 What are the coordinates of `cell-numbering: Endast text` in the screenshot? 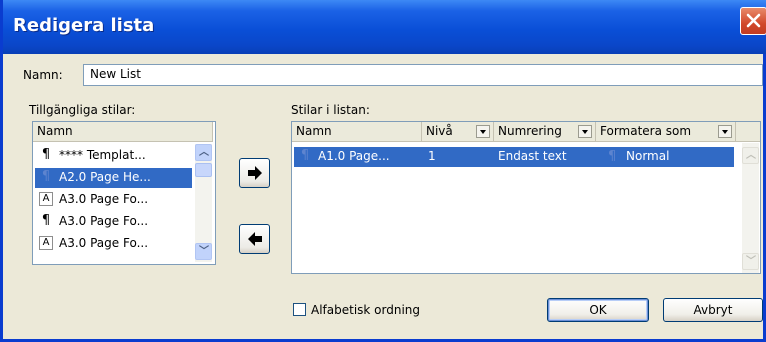 It's located at (532, 156).